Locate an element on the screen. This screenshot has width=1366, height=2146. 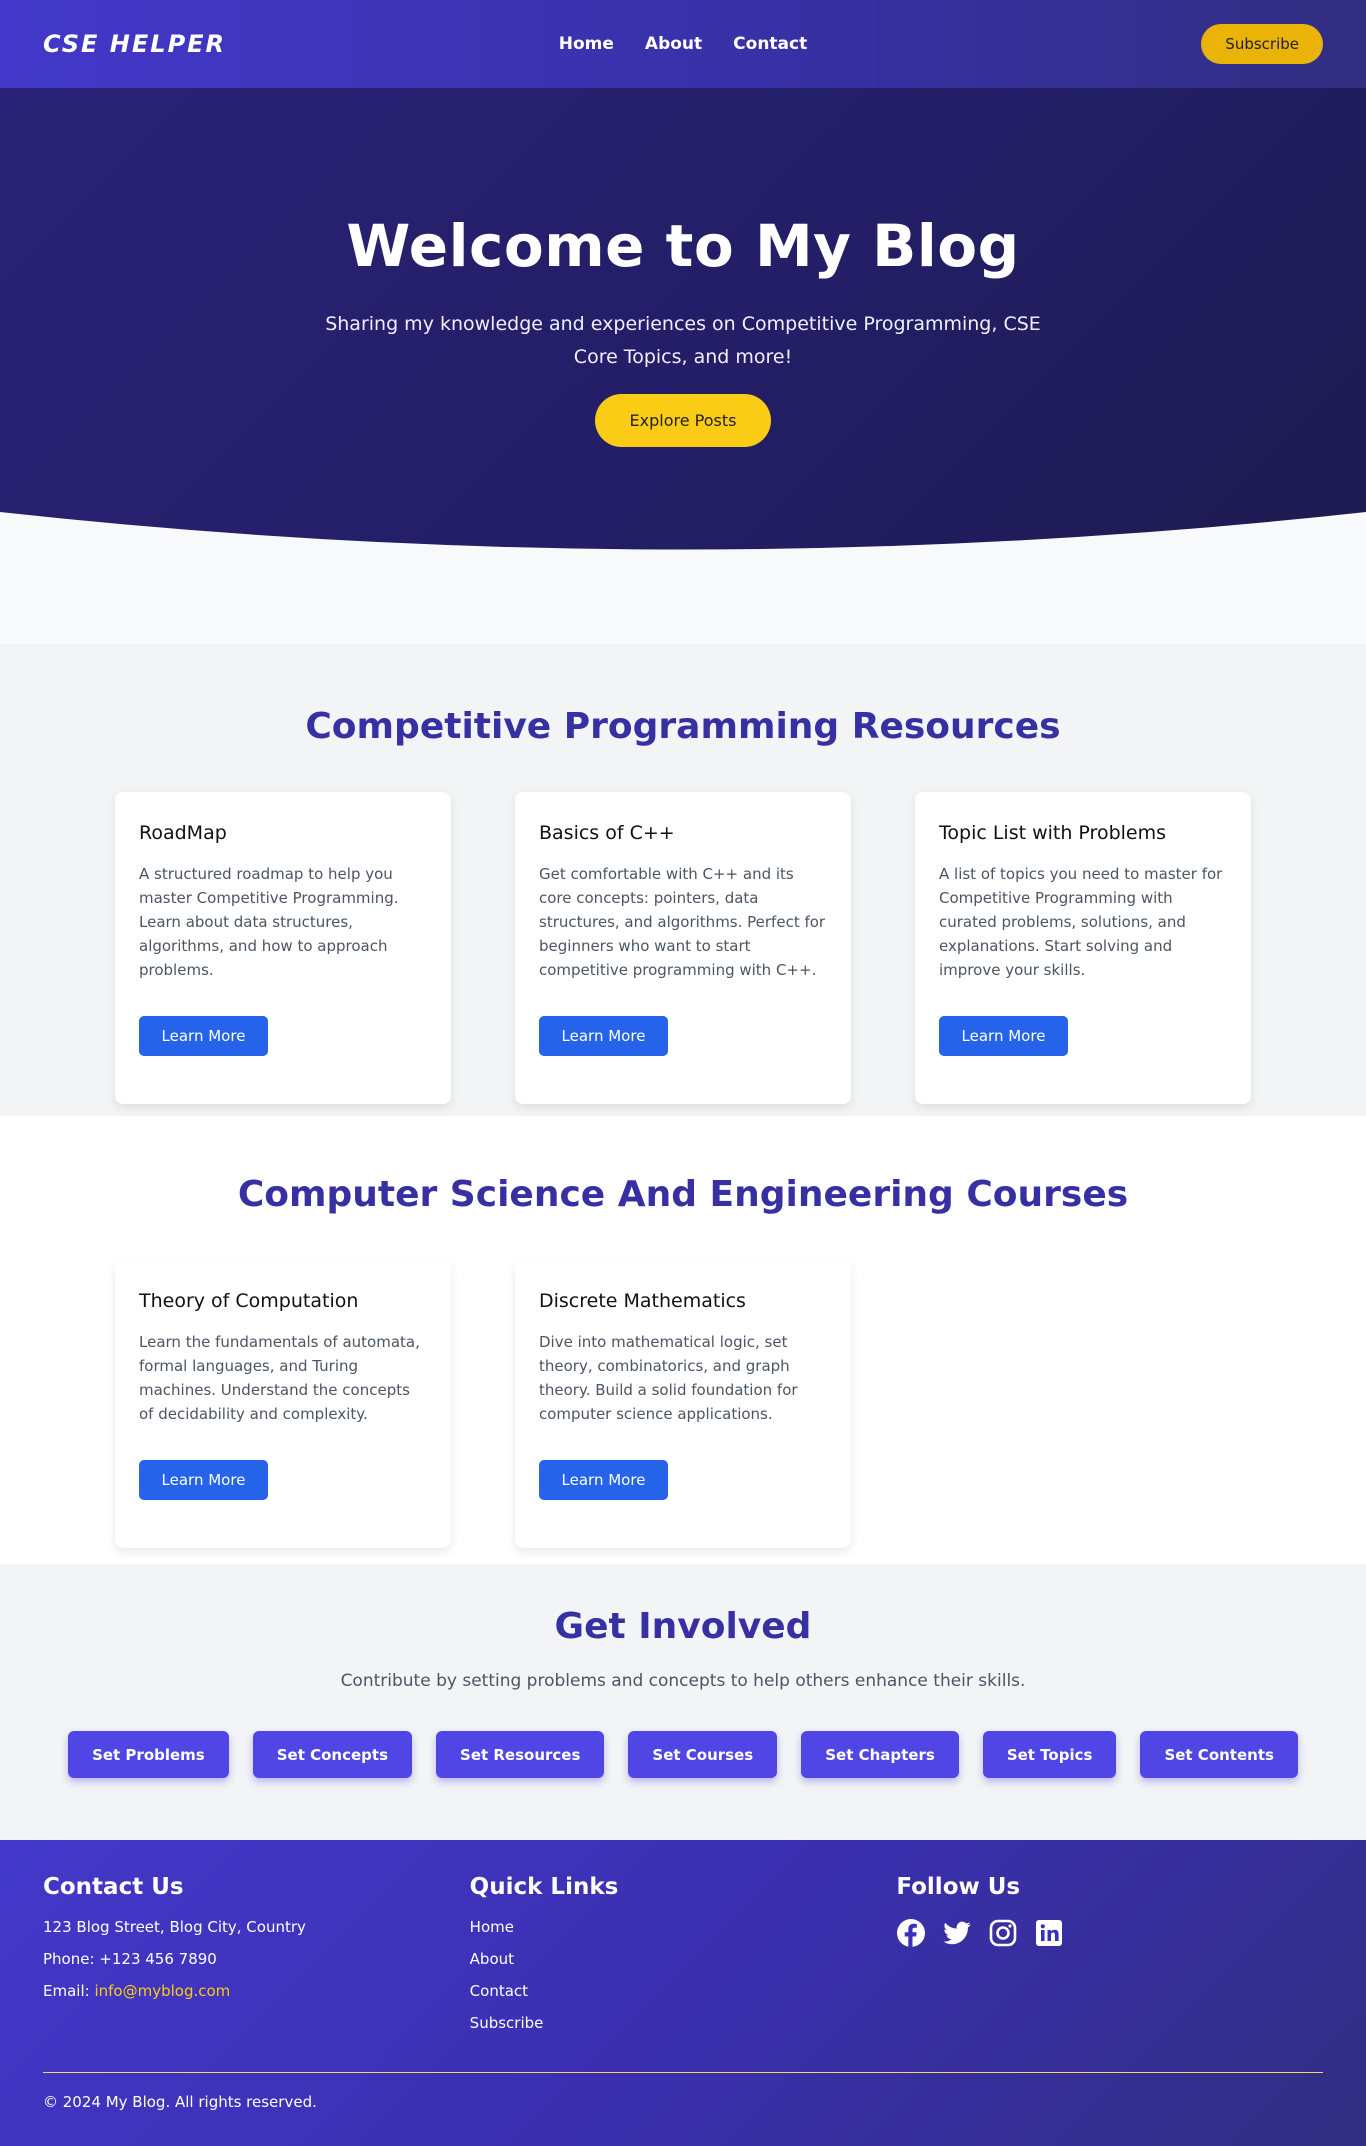
nav-link-home: Home is located at coordinates (586, 44).